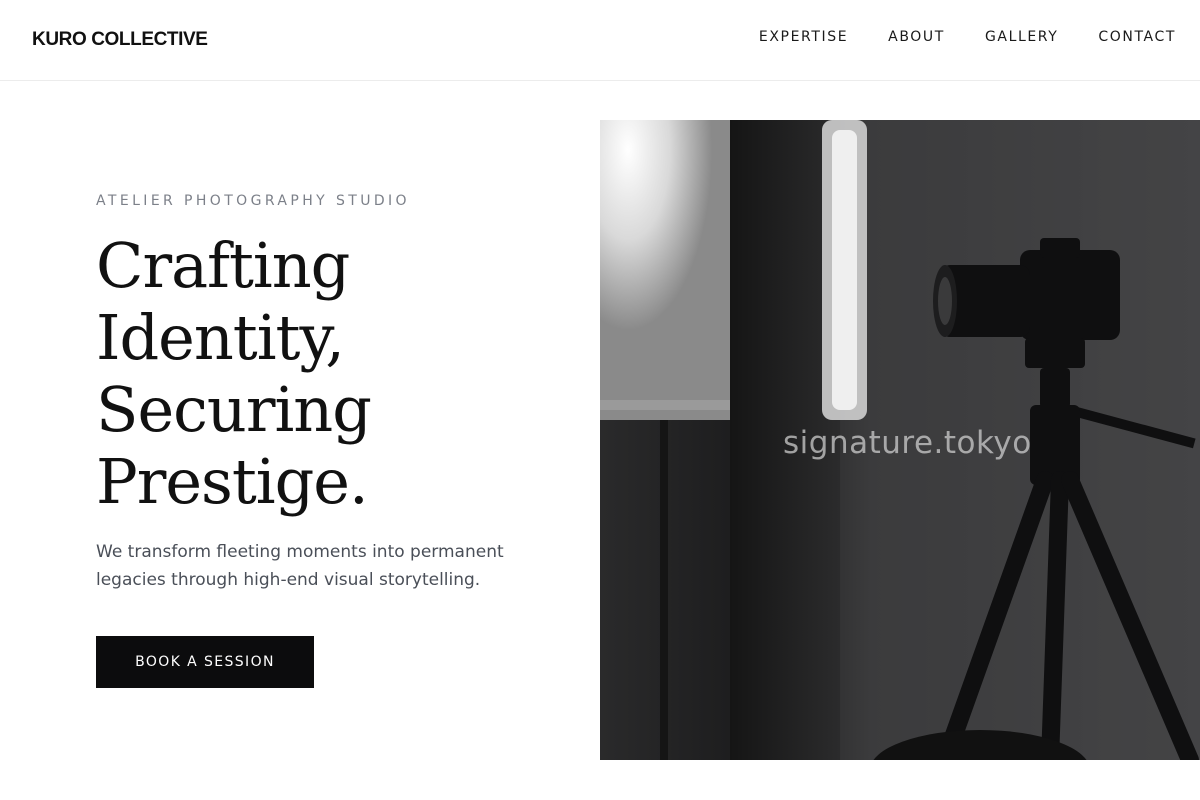 The image size is (1200, 800). Describe the element at coordinates (907, 443) in the screenshot. I see `image-watermark: signature.tokyo` at that location.